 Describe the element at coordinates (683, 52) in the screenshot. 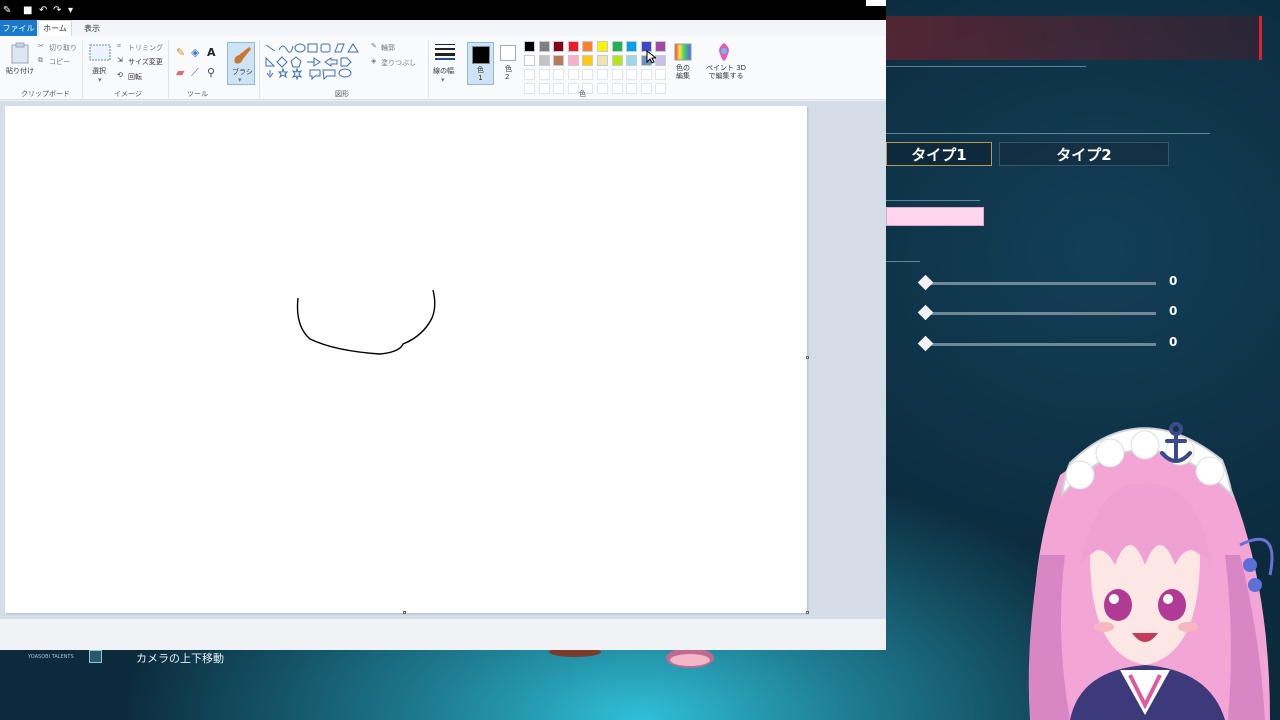

I see `edit-colors-icon` at that location.